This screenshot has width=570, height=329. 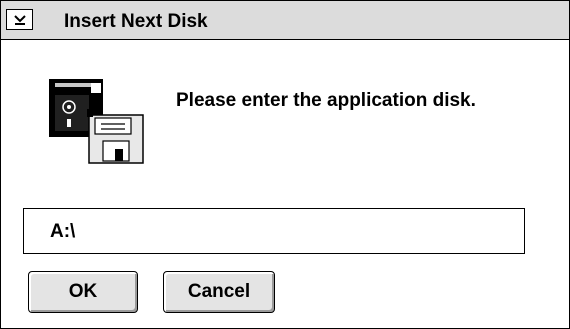 What do you see at coordinates (326, 100) in the screenshot?
I see `prompt-message: Please enter the application disk.` at bounding box center [326, 100].